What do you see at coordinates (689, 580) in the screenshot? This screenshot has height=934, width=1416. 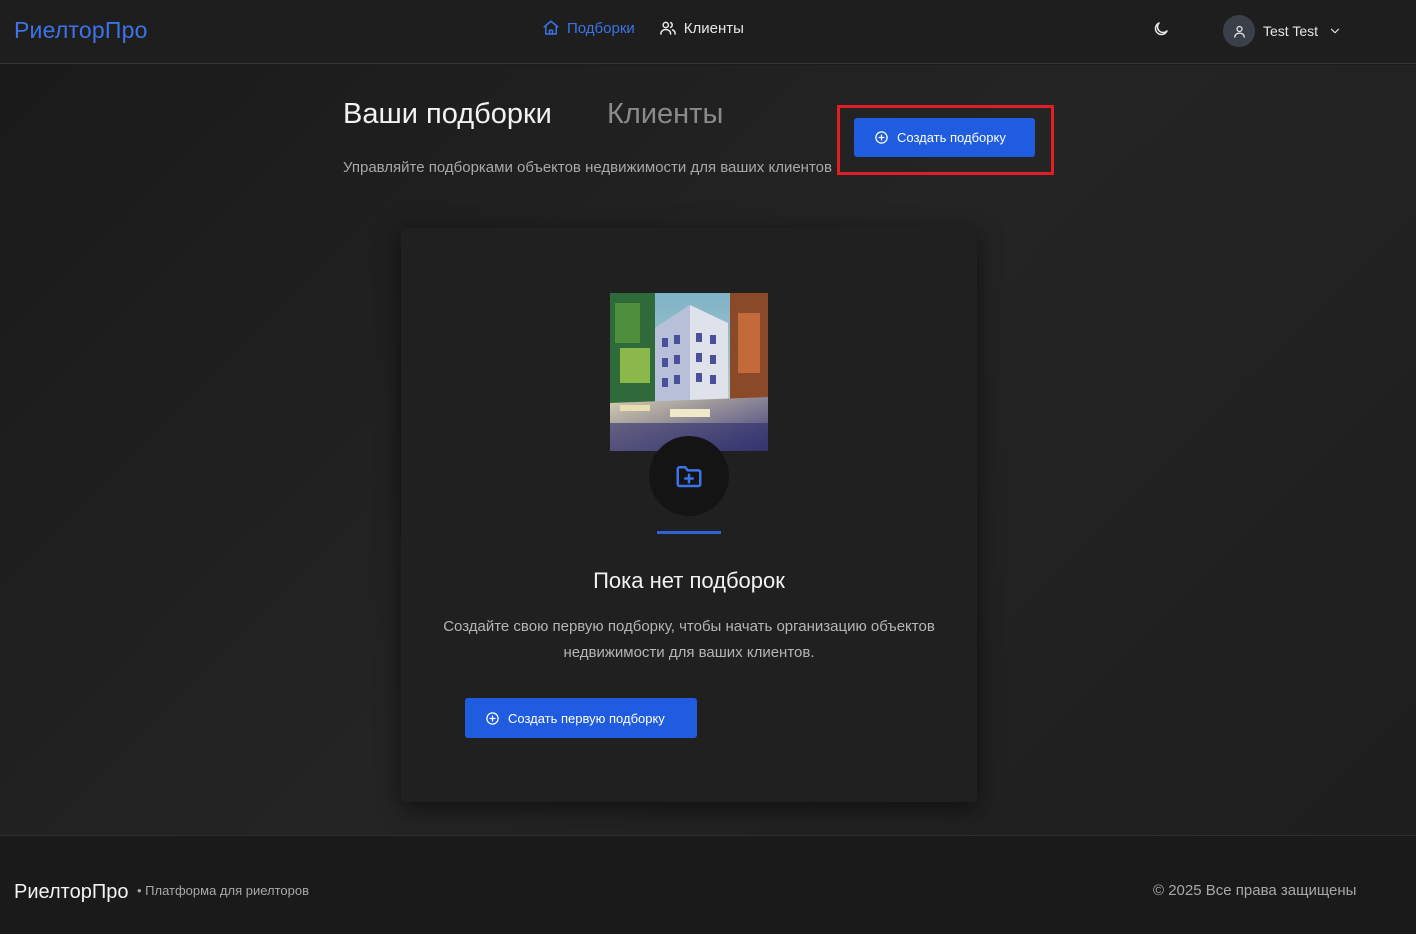 I see `empty-state-title: Пока нет подборок` at bounding box center [689, 580].